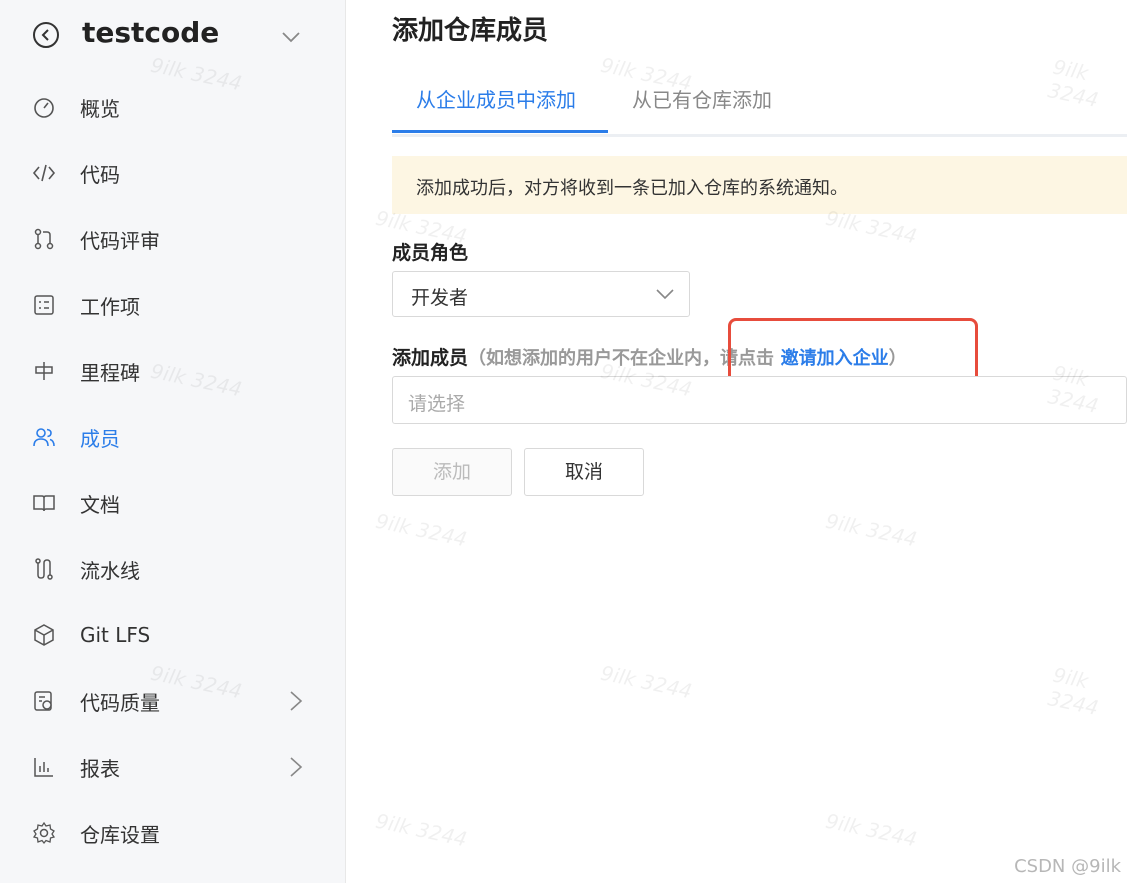 This screenshot has height=883, width=1127. I want to click on sidebar-item-label: 代码质量, so click(120, 702).